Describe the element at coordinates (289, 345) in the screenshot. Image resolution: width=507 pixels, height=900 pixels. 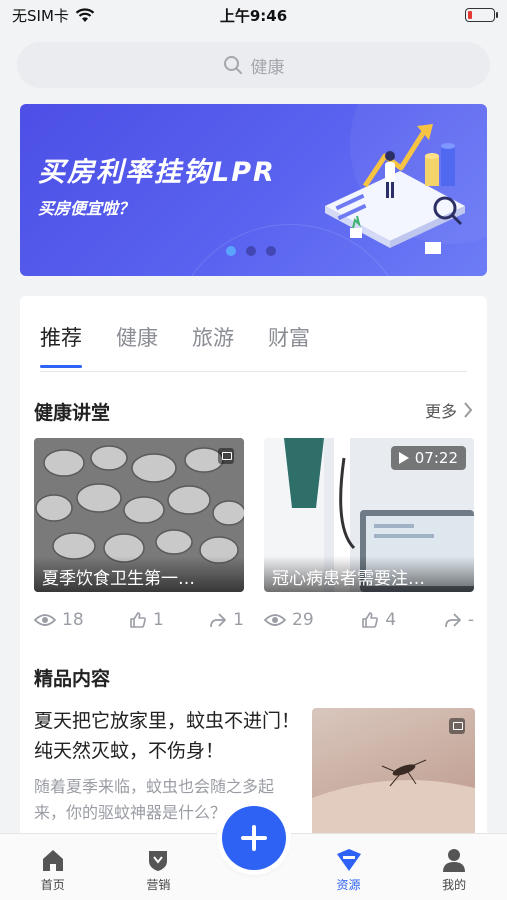
I see `tab-wealth: 财富` at that location.